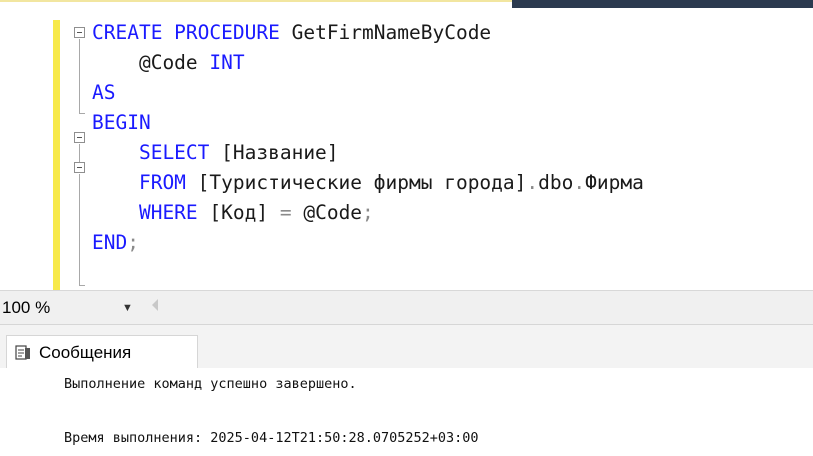  What do you see at coordinates (145, 182) in the screenshot?
I see `code-token: FROM` at bounding box center [145, 182].